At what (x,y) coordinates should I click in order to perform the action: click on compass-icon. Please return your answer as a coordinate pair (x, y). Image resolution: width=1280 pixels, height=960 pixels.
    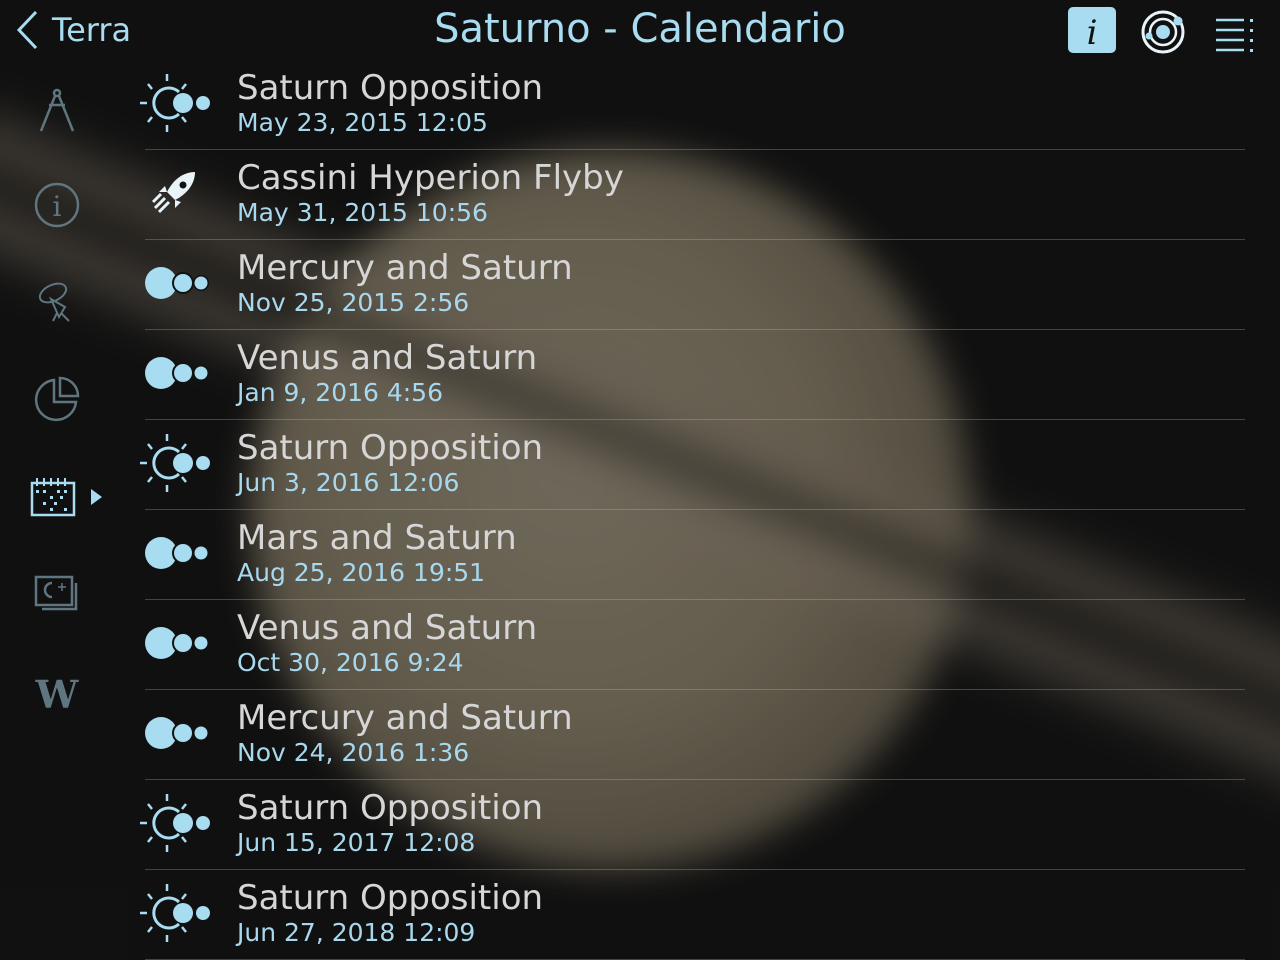
    Looking at the image, I should click on (57, 110).